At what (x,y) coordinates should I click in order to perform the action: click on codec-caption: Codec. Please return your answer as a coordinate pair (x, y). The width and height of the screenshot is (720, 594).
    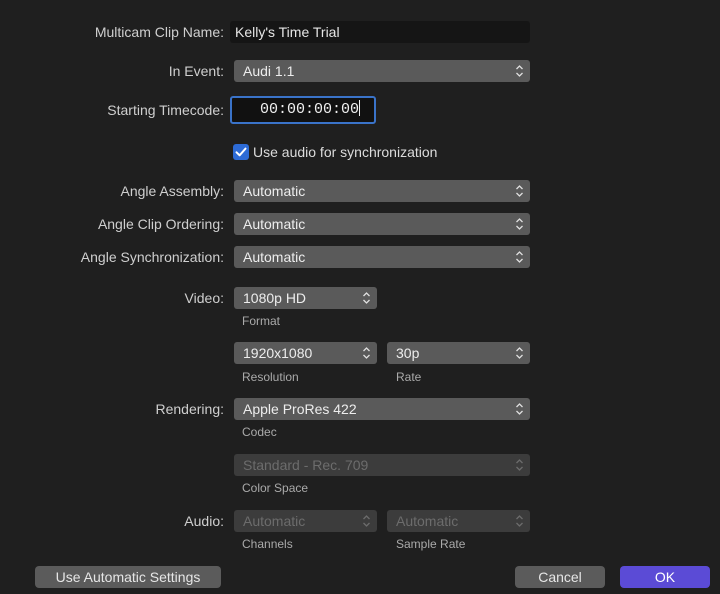
    Looking at the image, I should click on (259, 432).